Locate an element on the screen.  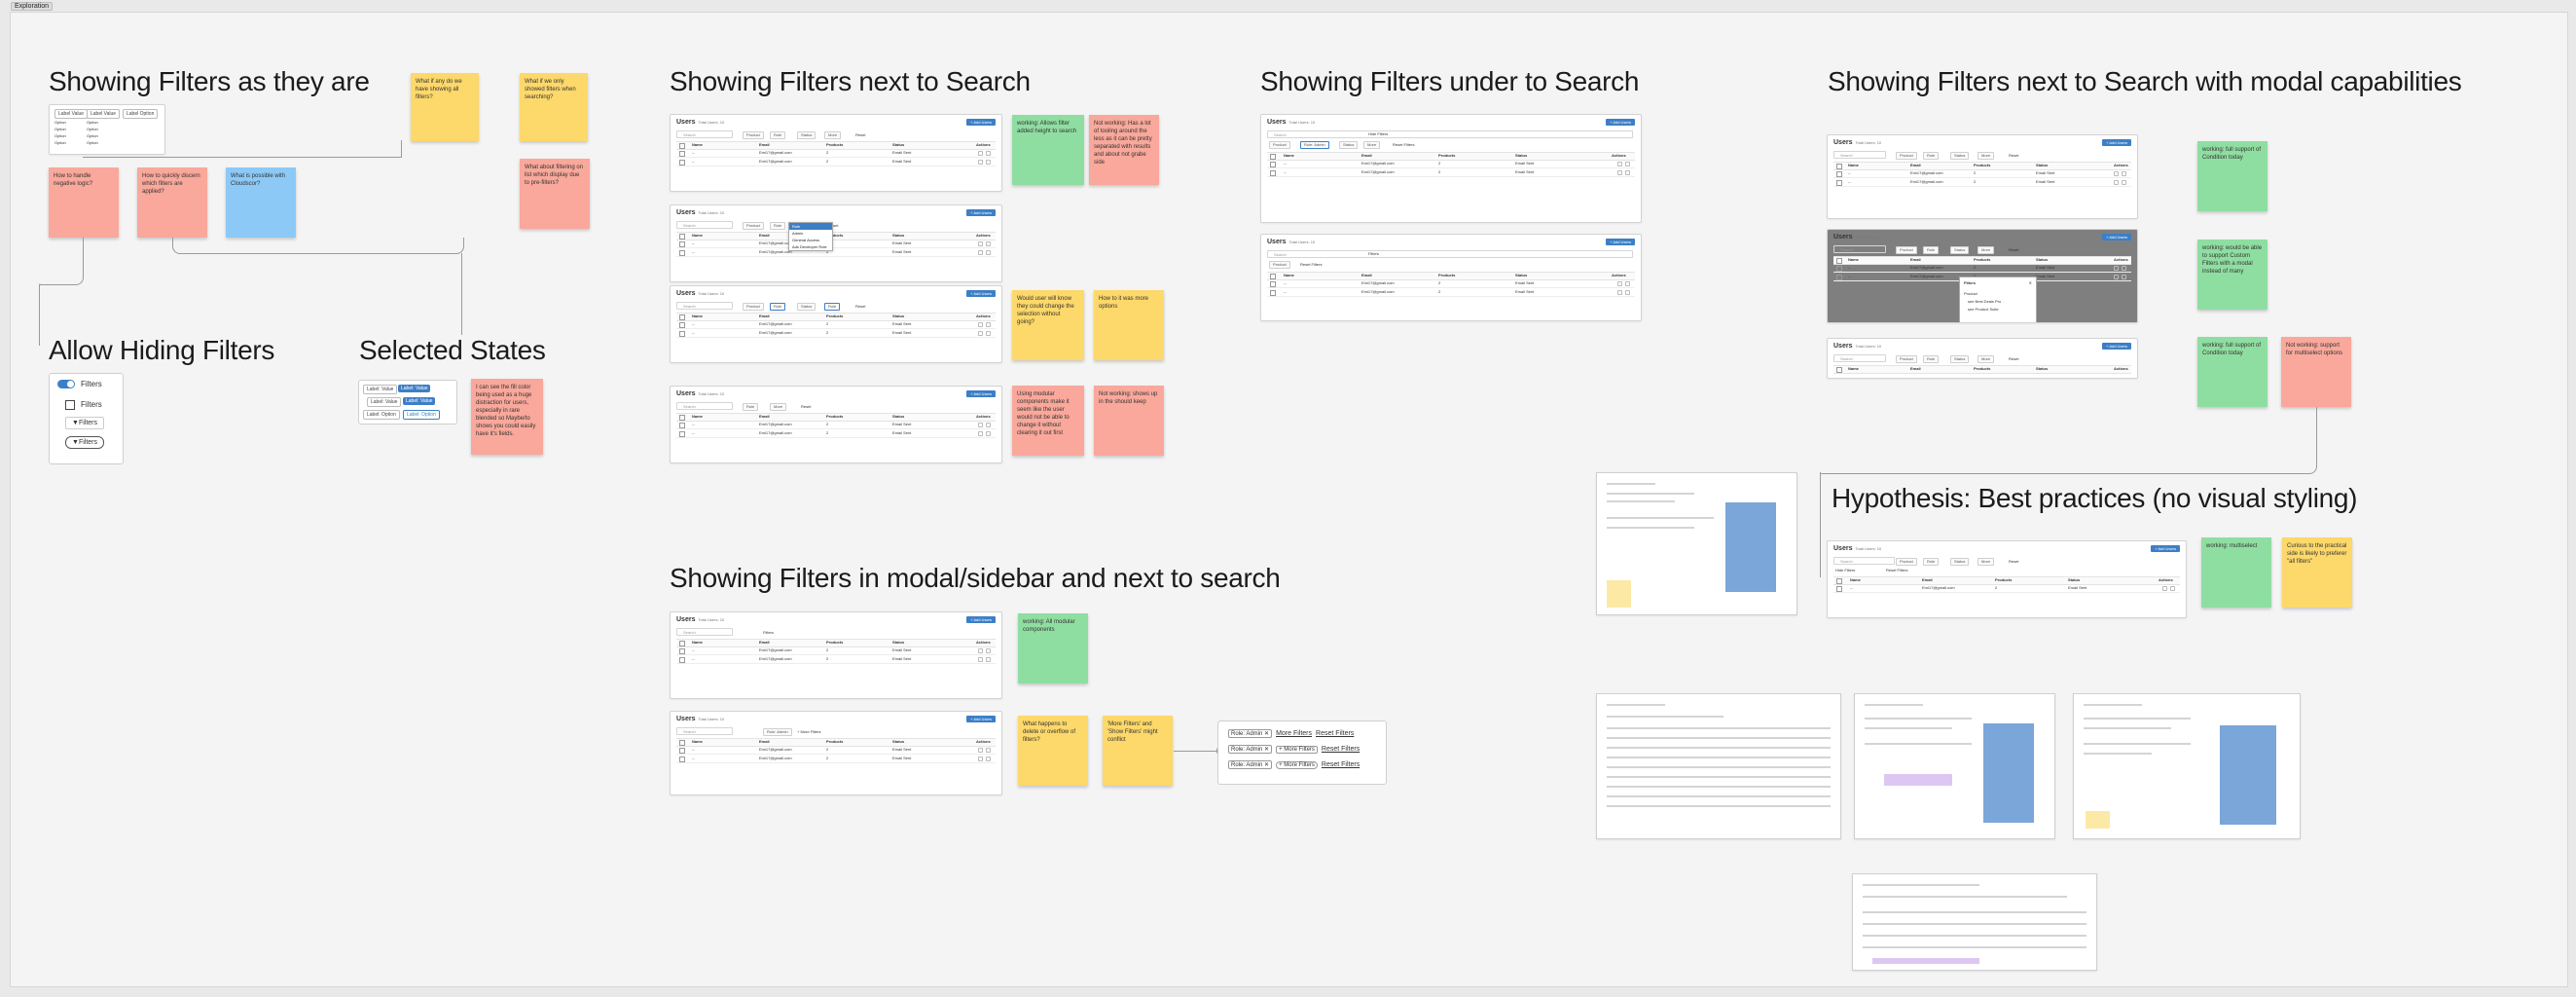
role-chip: Role: Admin ✕ is located at coordinates (1250, 733).